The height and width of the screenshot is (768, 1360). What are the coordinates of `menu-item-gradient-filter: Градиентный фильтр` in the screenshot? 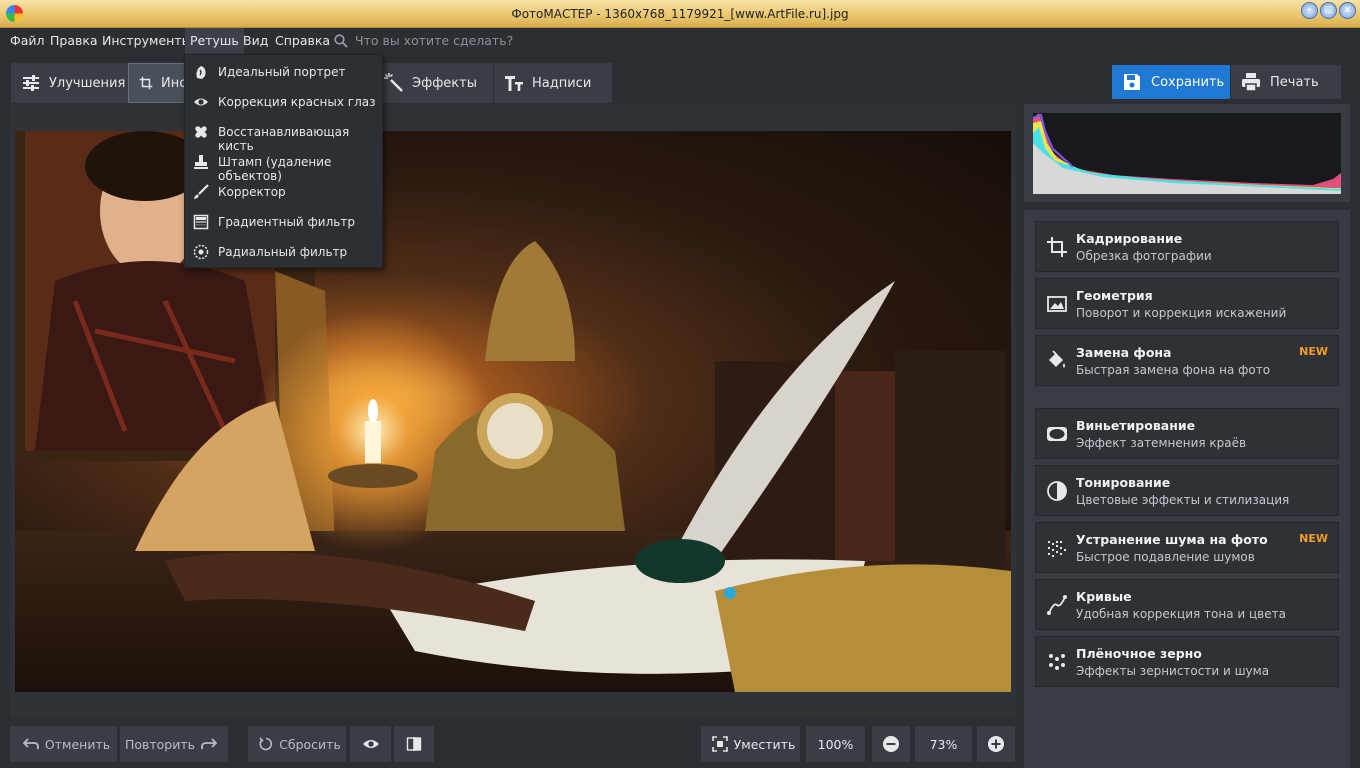 It's located at (284, 221).